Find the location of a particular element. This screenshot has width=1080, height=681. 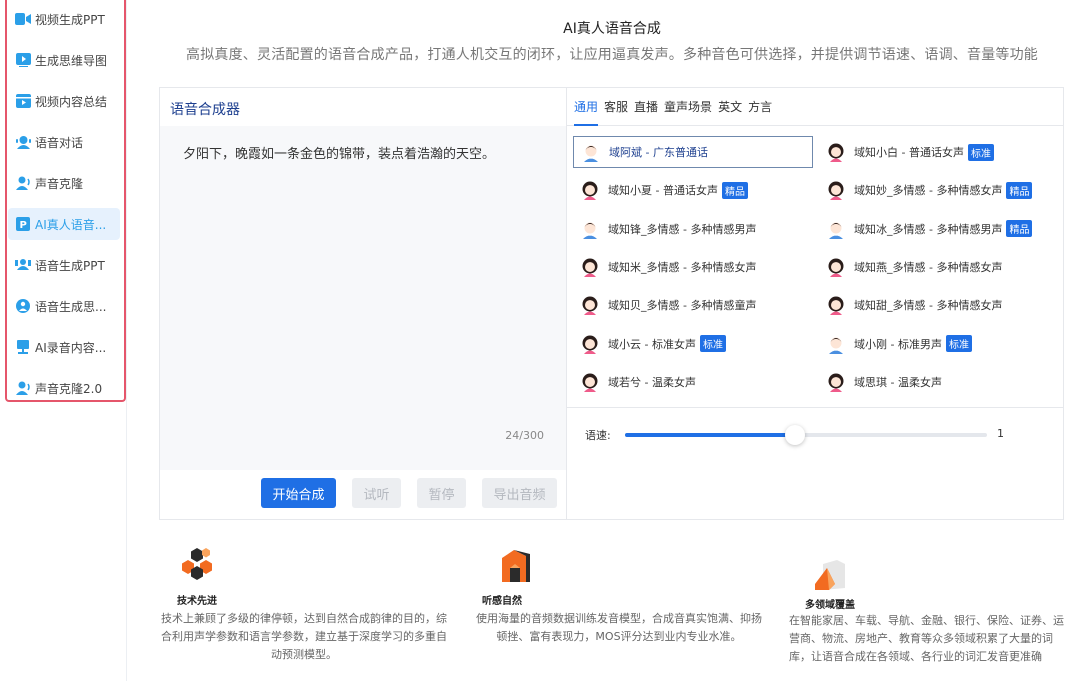

page-title: AI真人语音合成 is located at coordinates (612, 29).